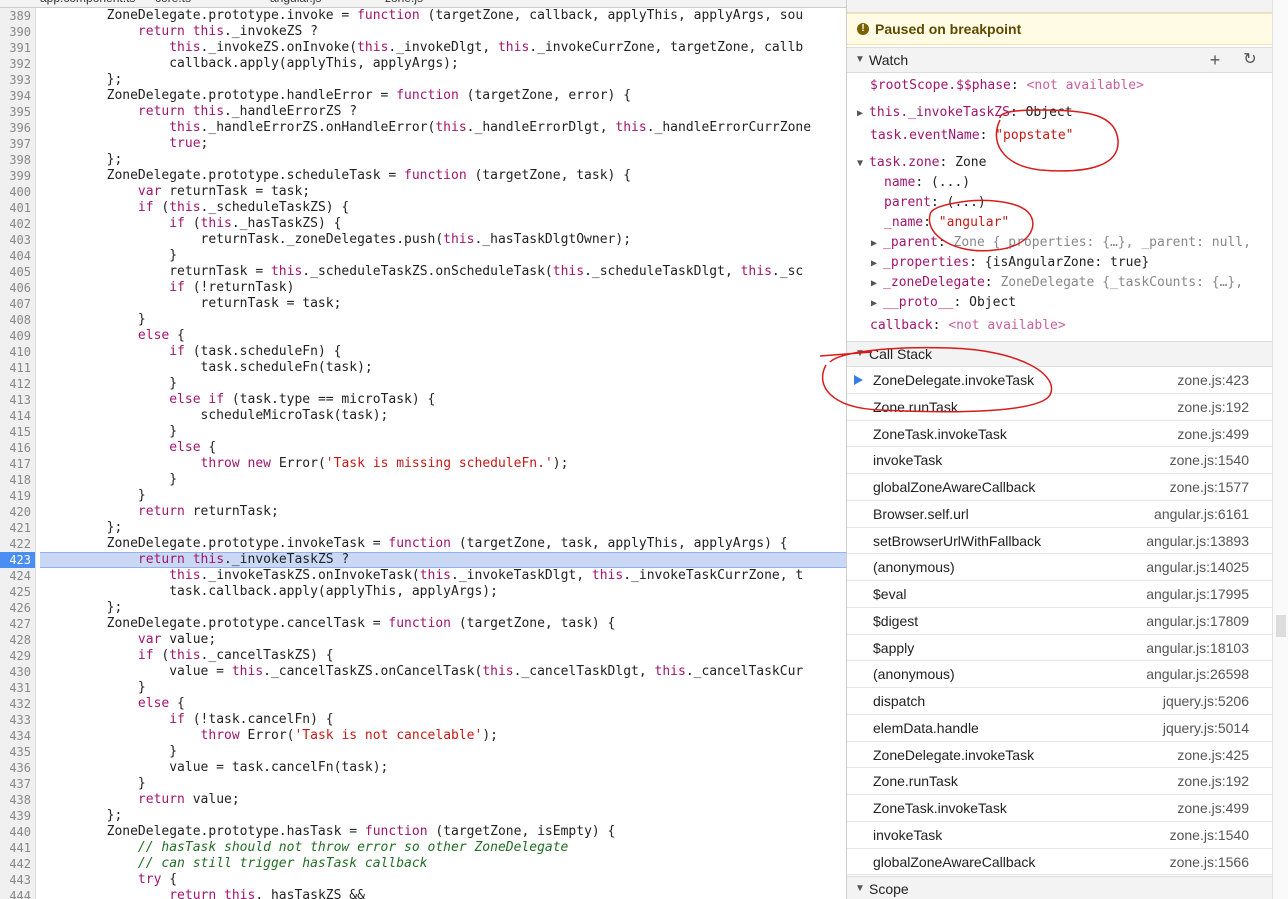 The width and height of the screenshot is (1288, 899). Describe the element at coordinates (1197, 567) in the screenshot. I see `frame-location-link: angular.js:14025` at that location.